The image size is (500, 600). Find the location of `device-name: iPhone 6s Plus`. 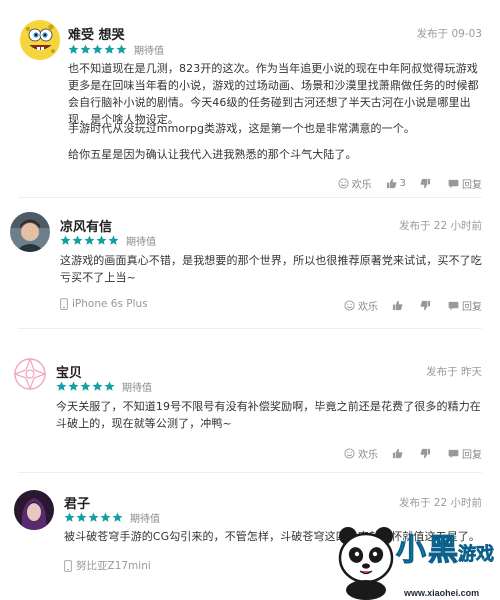

device-name: iPhone 6s Plus is located at coordinates (110, 304).